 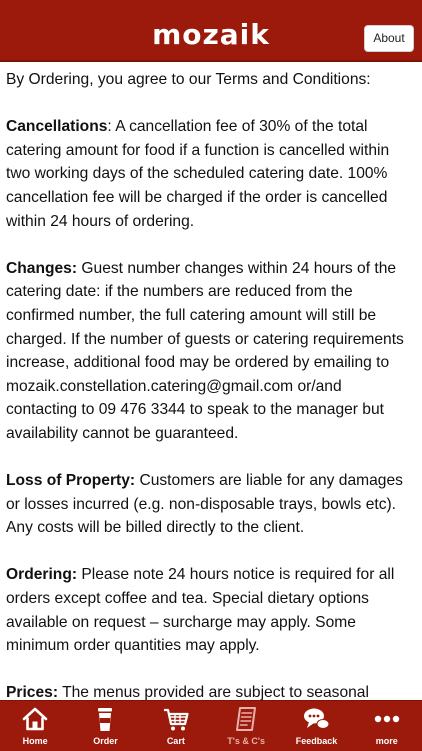 What do you see at coordinates (42, 575) in the screenshot?
I see `section-heading: Ordering:` at bounding box center [42, 575].